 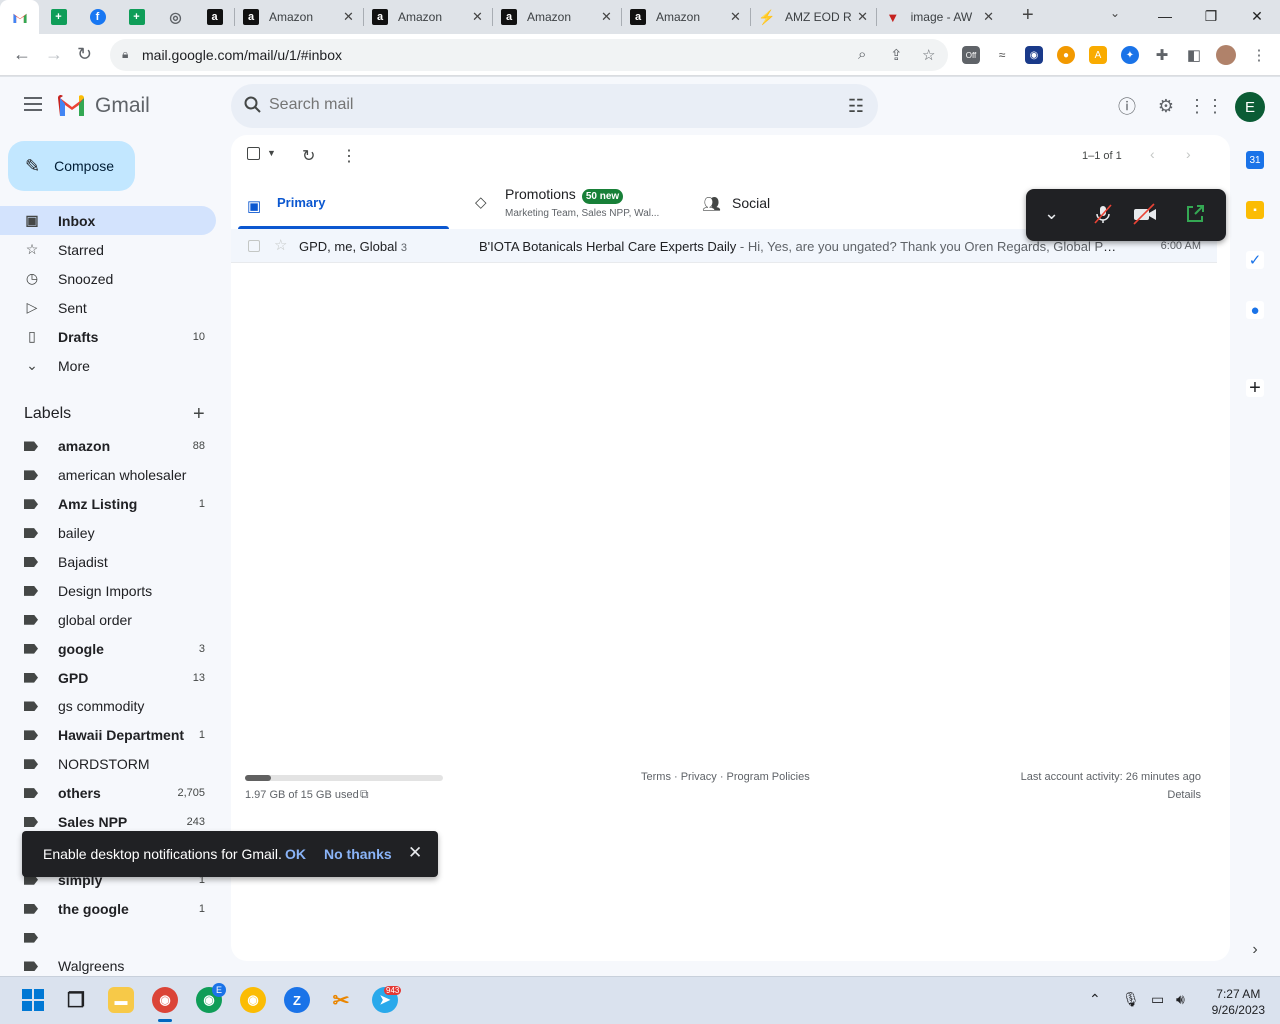 I want to click on mic-off-icon, so click(x=1103, y=217).